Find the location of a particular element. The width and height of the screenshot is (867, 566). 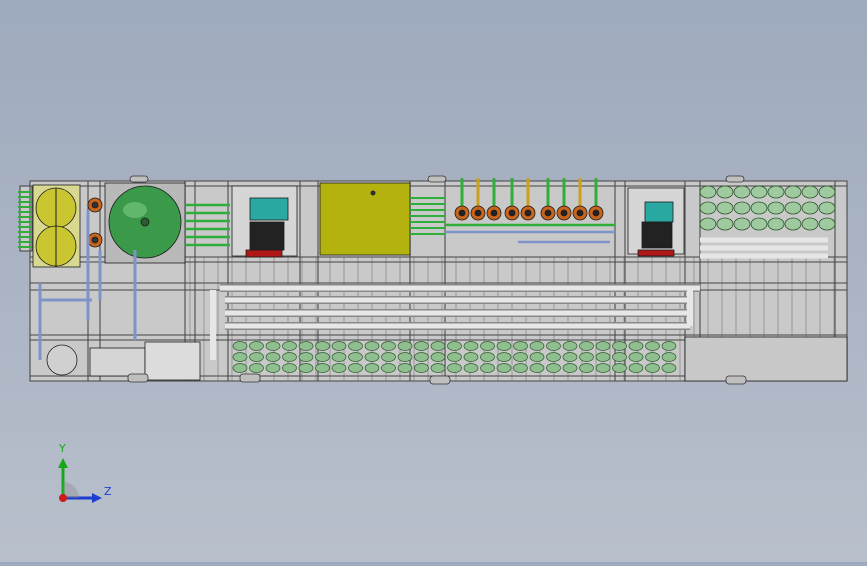

tank-highlight is located at coordinates (135, 210).